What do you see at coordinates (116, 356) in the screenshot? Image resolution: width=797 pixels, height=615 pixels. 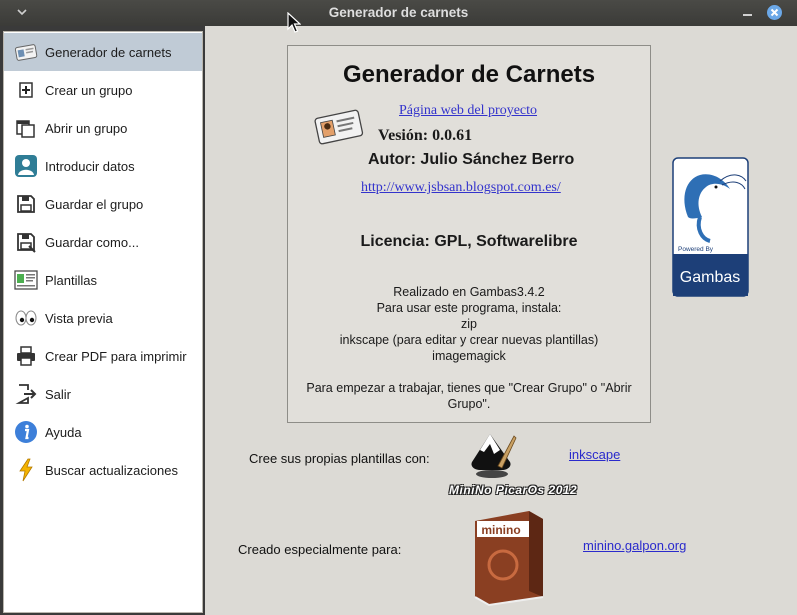 I see `sidebar-item-label: Crear PDF para imprimir` at bounding box center [116, 356].